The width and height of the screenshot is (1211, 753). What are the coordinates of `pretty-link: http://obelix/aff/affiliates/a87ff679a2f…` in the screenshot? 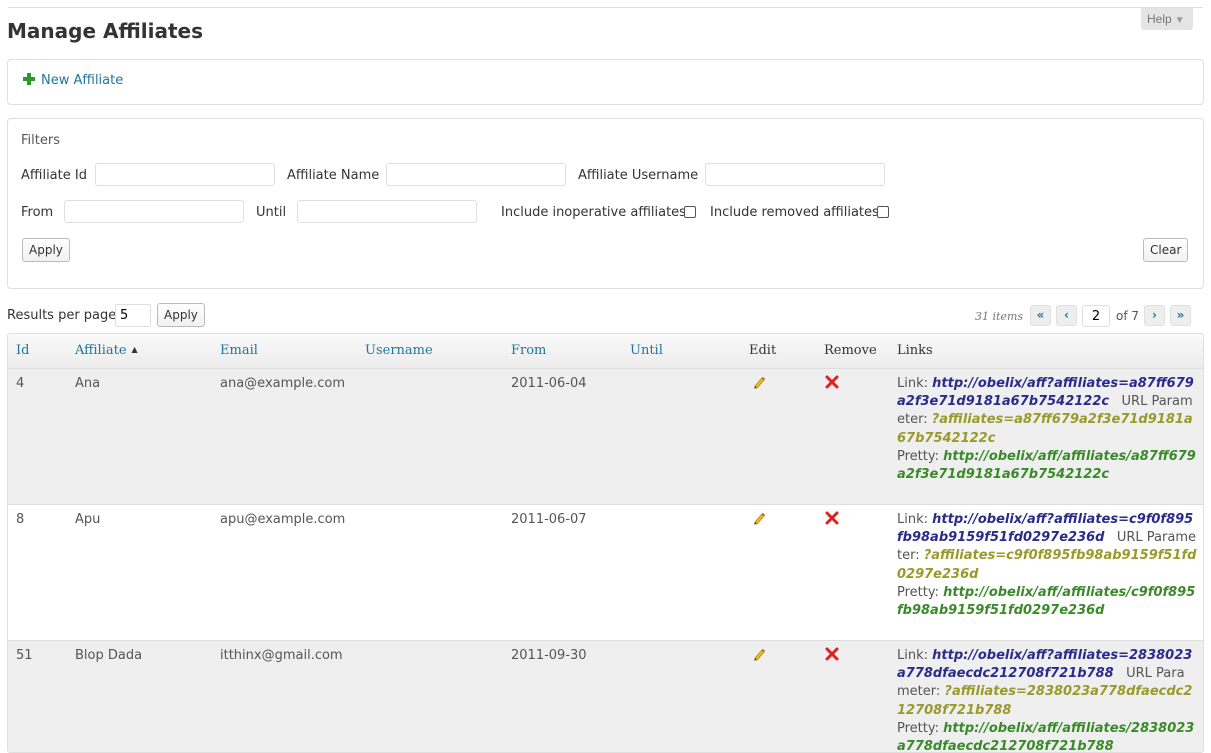 It's located at (1046, 465).